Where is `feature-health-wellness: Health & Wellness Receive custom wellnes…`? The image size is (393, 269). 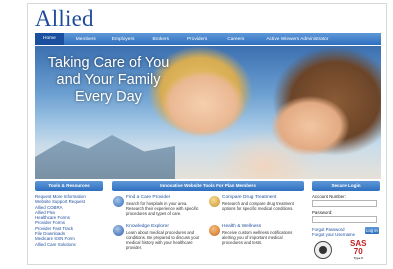
feature-health-wellness: Health & Wellness Receive custom wellnes… is located at coordinates (256, 241).